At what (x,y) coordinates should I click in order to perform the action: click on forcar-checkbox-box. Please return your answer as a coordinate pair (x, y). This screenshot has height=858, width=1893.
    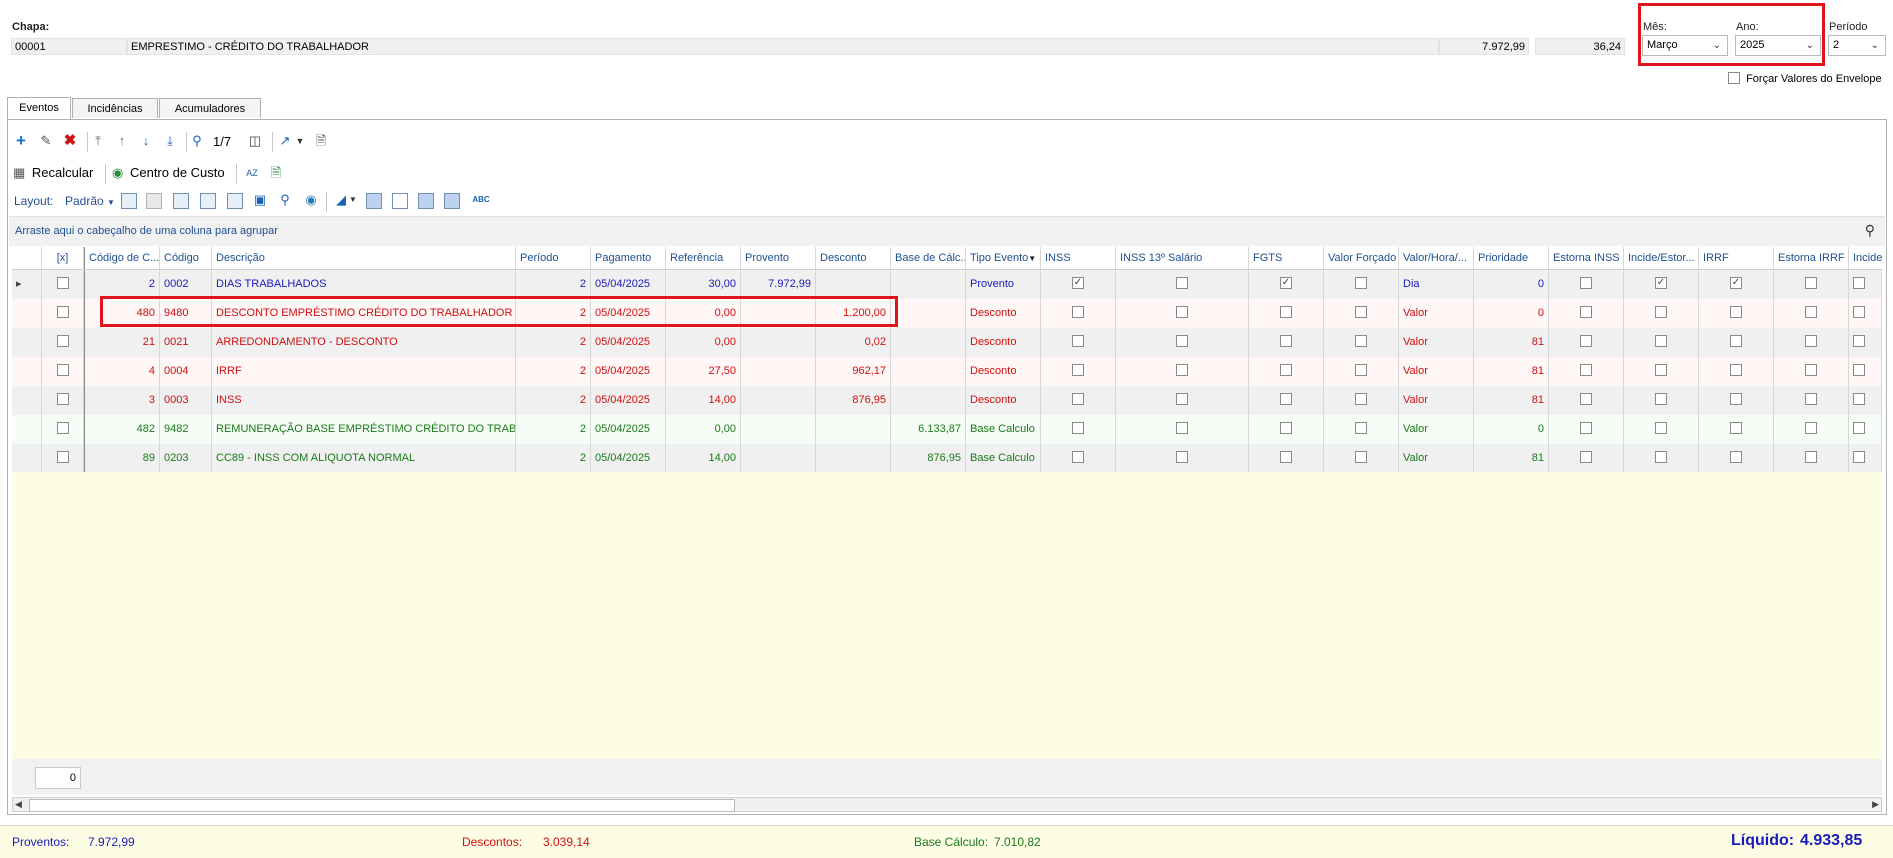
    Looking at the image, I should click on (1734, 78).